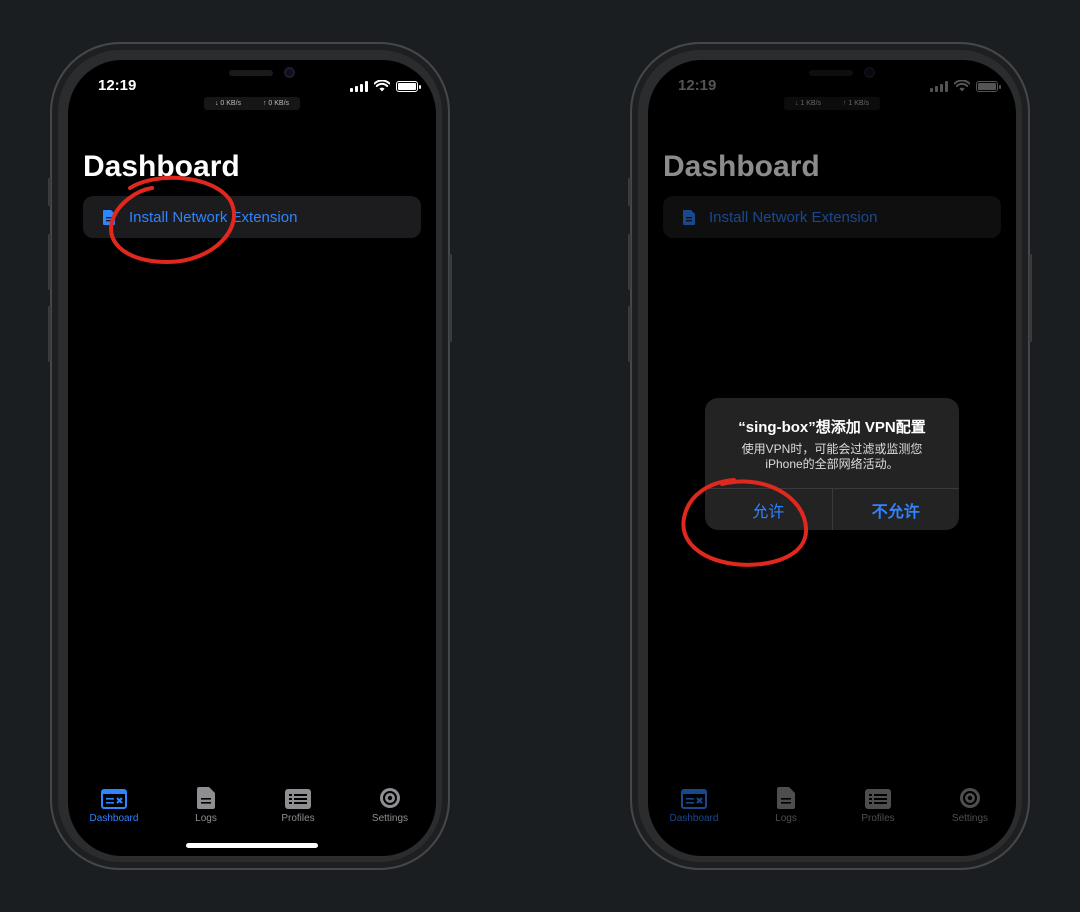  What do you see at coordinates (252, 845) in the screenshot?
I see `home-indicator` at bounding box center [252, 845].